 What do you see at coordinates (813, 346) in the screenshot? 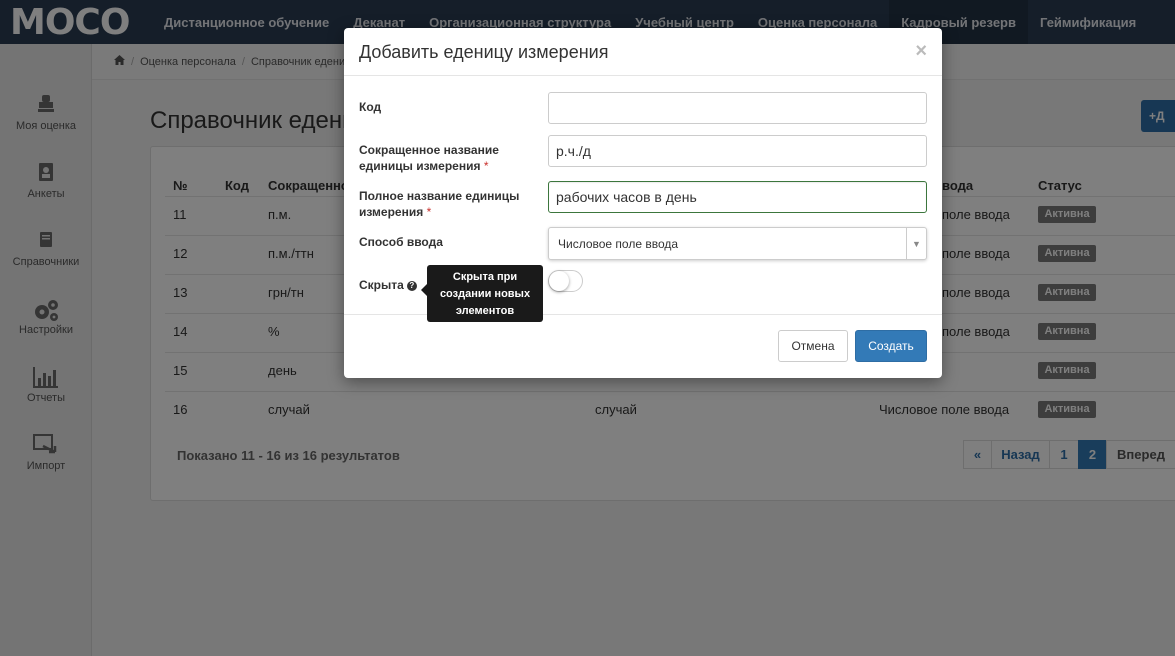
I see `cancel-button: Отмена` at bounding box center [813, 346].